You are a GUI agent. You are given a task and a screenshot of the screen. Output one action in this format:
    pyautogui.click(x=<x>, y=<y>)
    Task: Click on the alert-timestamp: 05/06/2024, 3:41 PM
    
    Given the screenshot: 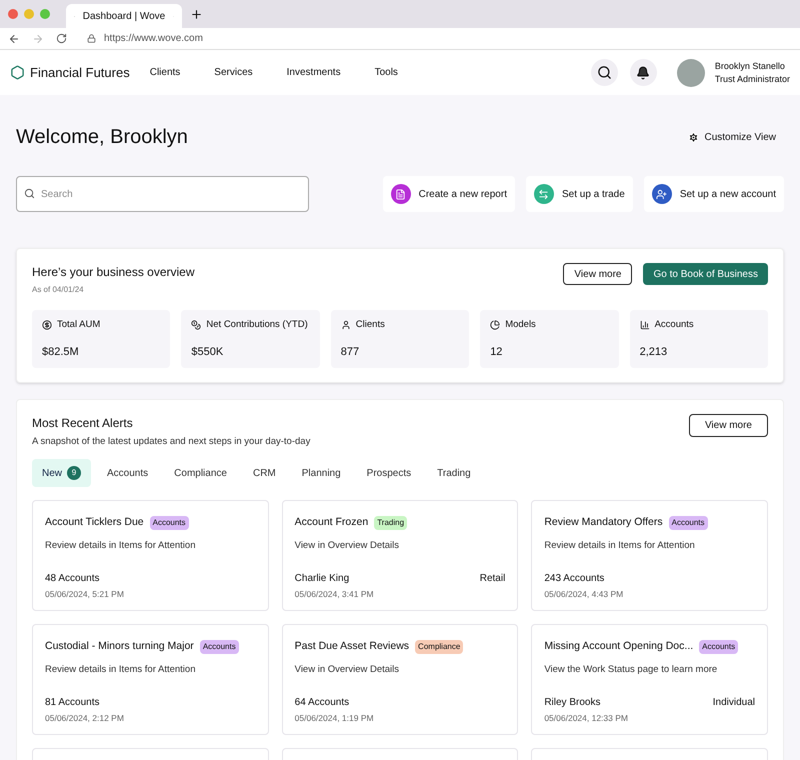 What is the action you would take?
    pyautogui.click(x=334, y=594)
    